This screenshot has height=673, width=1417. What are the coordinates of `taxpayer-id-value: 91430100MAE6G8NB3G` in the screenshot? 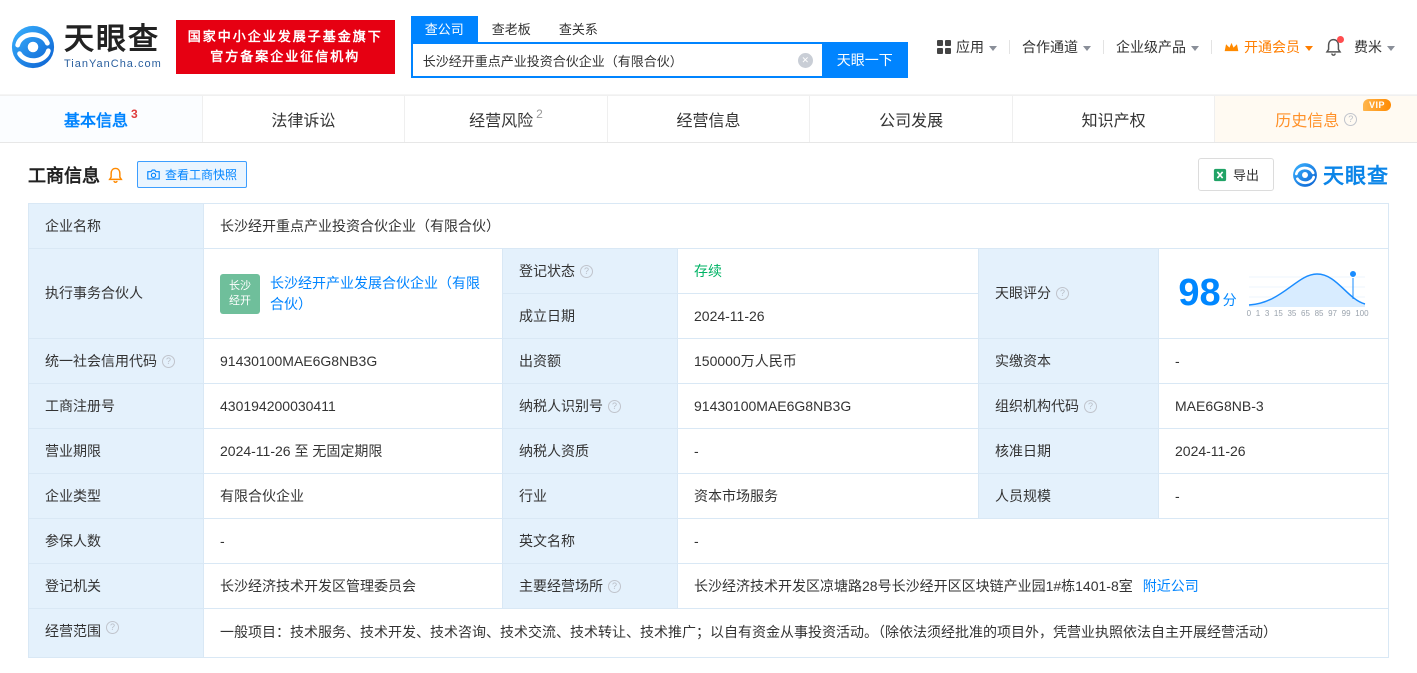 It's located at (828, 406).